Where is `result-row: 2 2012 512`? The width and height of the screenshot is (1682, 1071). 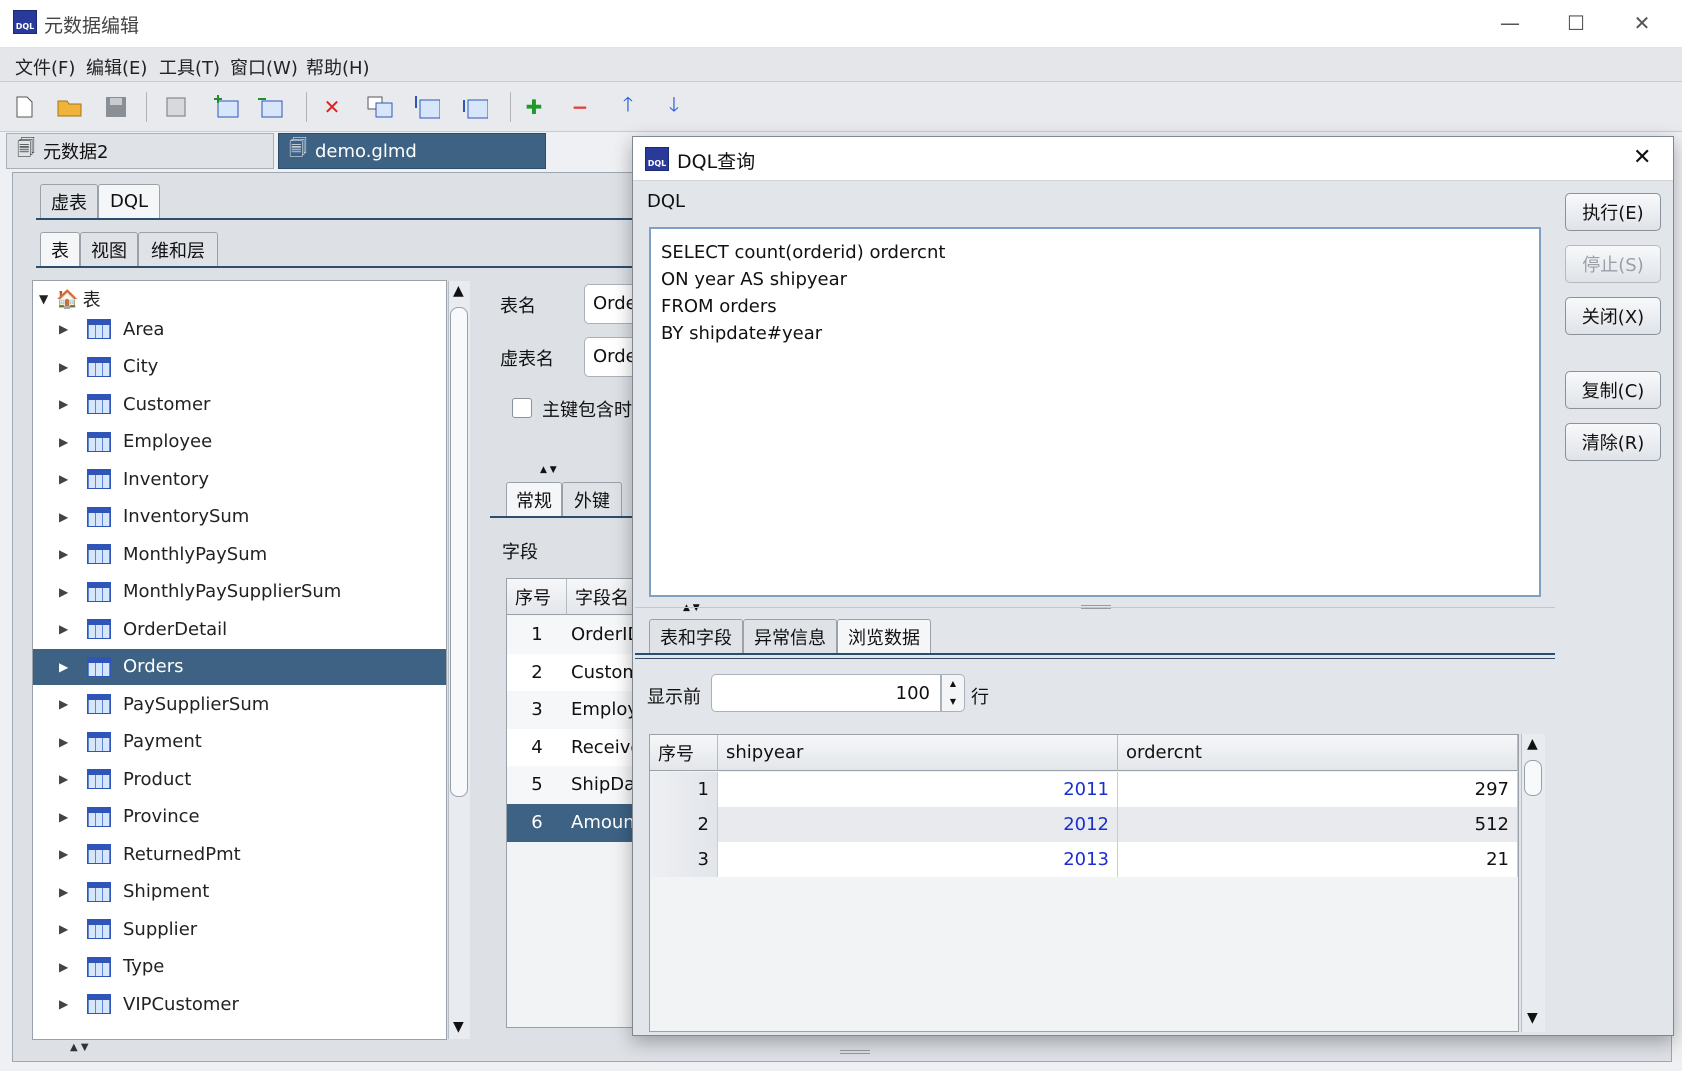 result-row: 2 2012 512 is located at coordinates (1084, 824).